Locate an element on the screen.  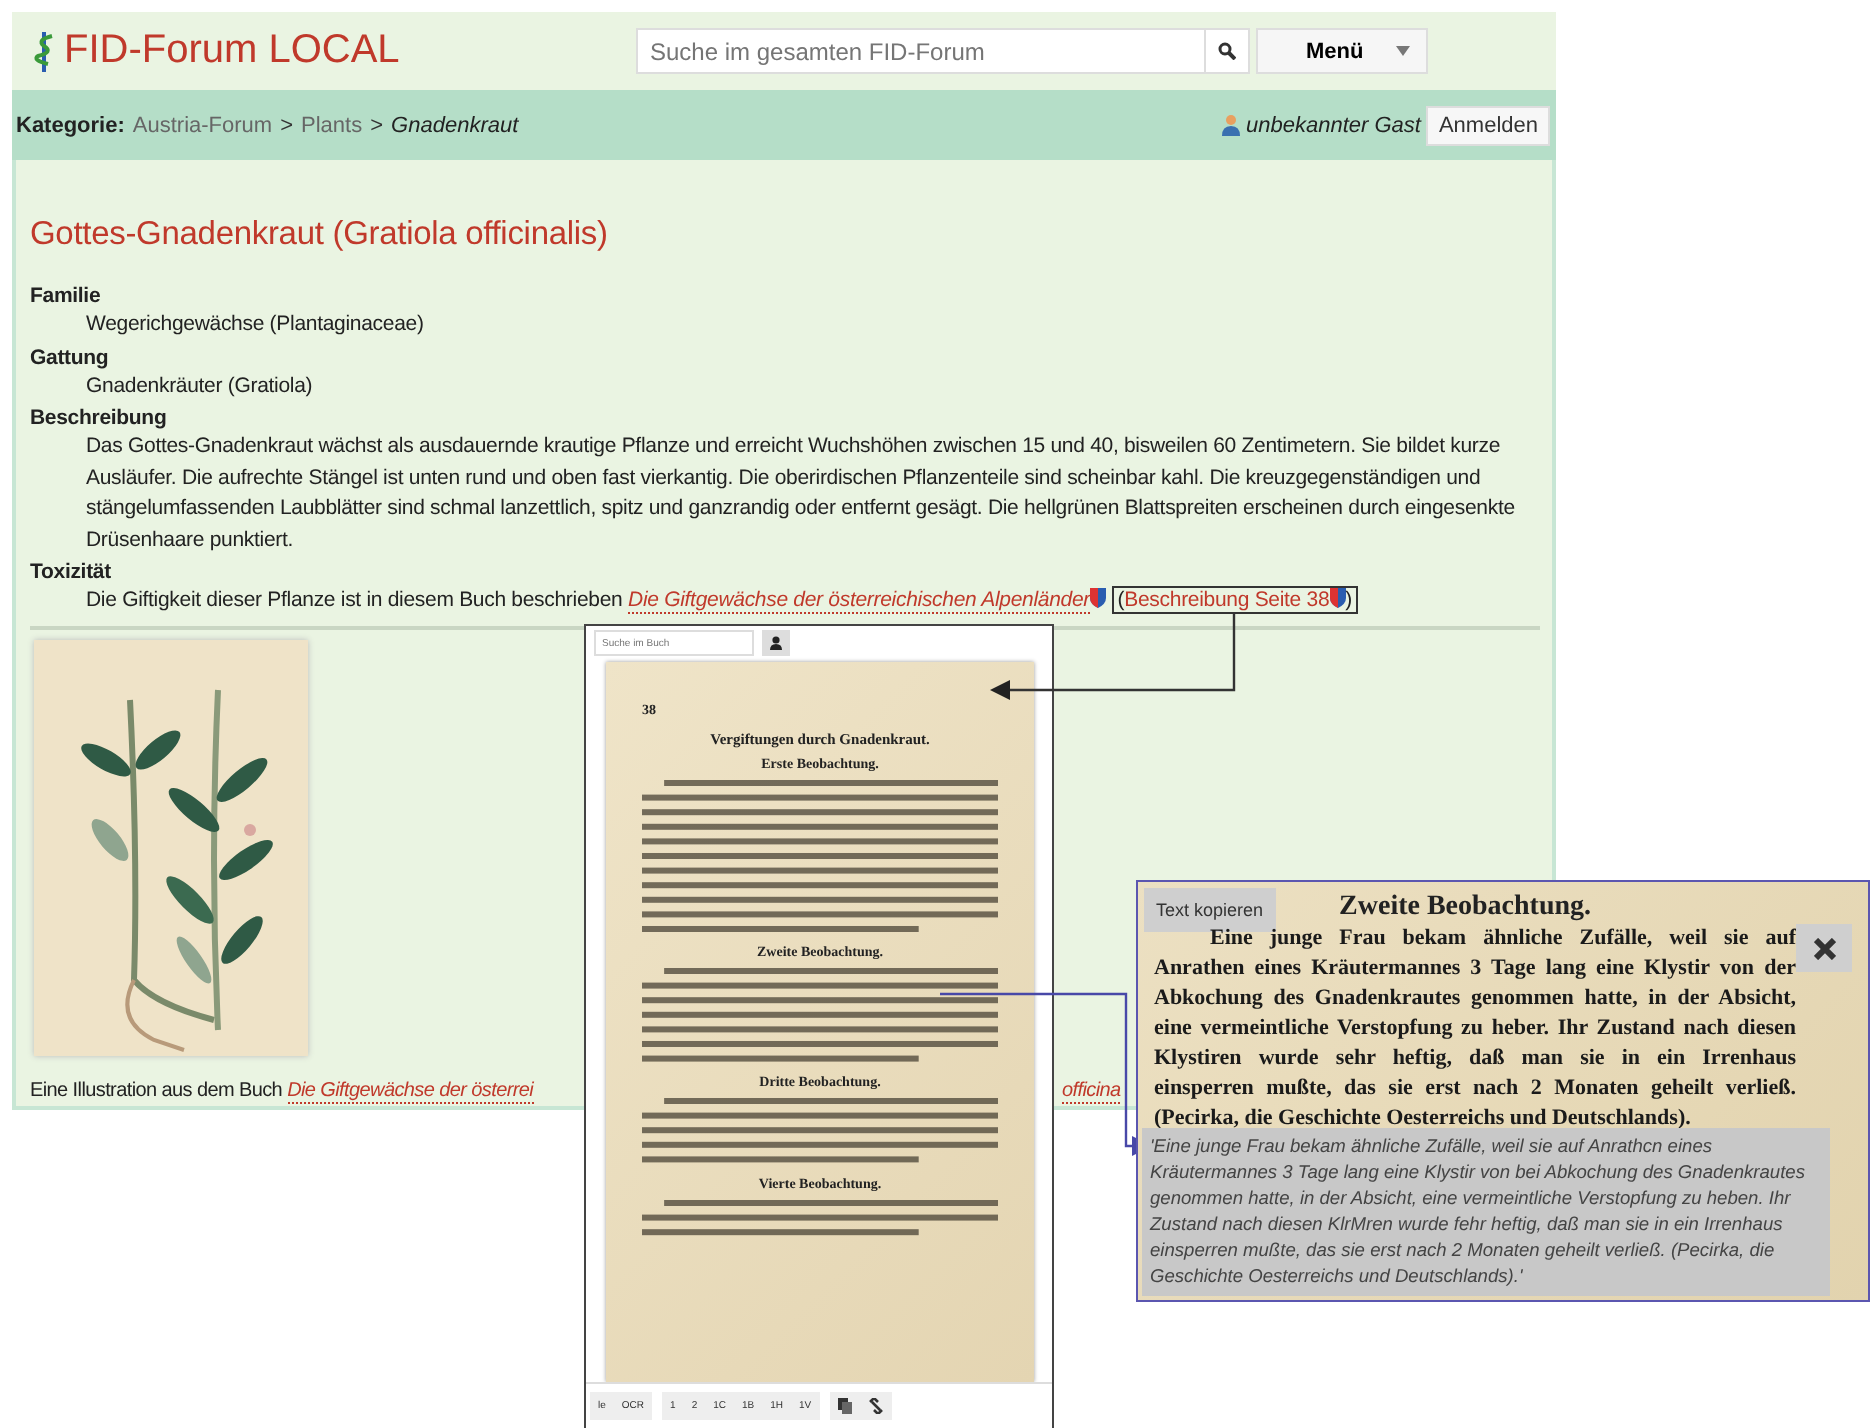
caption-text: Eine Illustration aus dem Buch is located at coordinates (156, 1090).